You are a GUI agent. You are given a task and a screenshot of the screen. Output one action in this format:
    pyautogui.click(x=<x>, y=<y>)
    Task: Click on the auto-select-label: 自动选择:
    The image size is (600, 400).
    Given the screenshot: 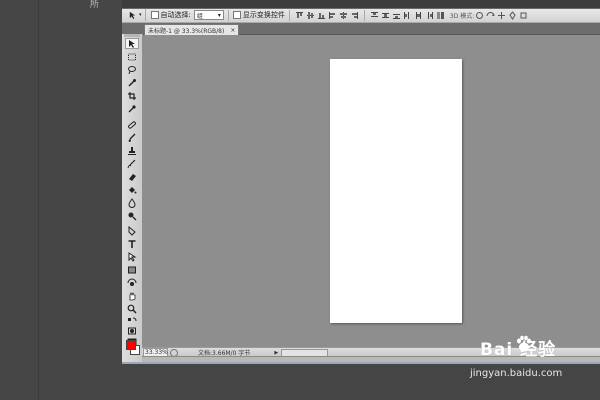 What is the action you would take?
    pyautogui.click(x=175, y=15)
    